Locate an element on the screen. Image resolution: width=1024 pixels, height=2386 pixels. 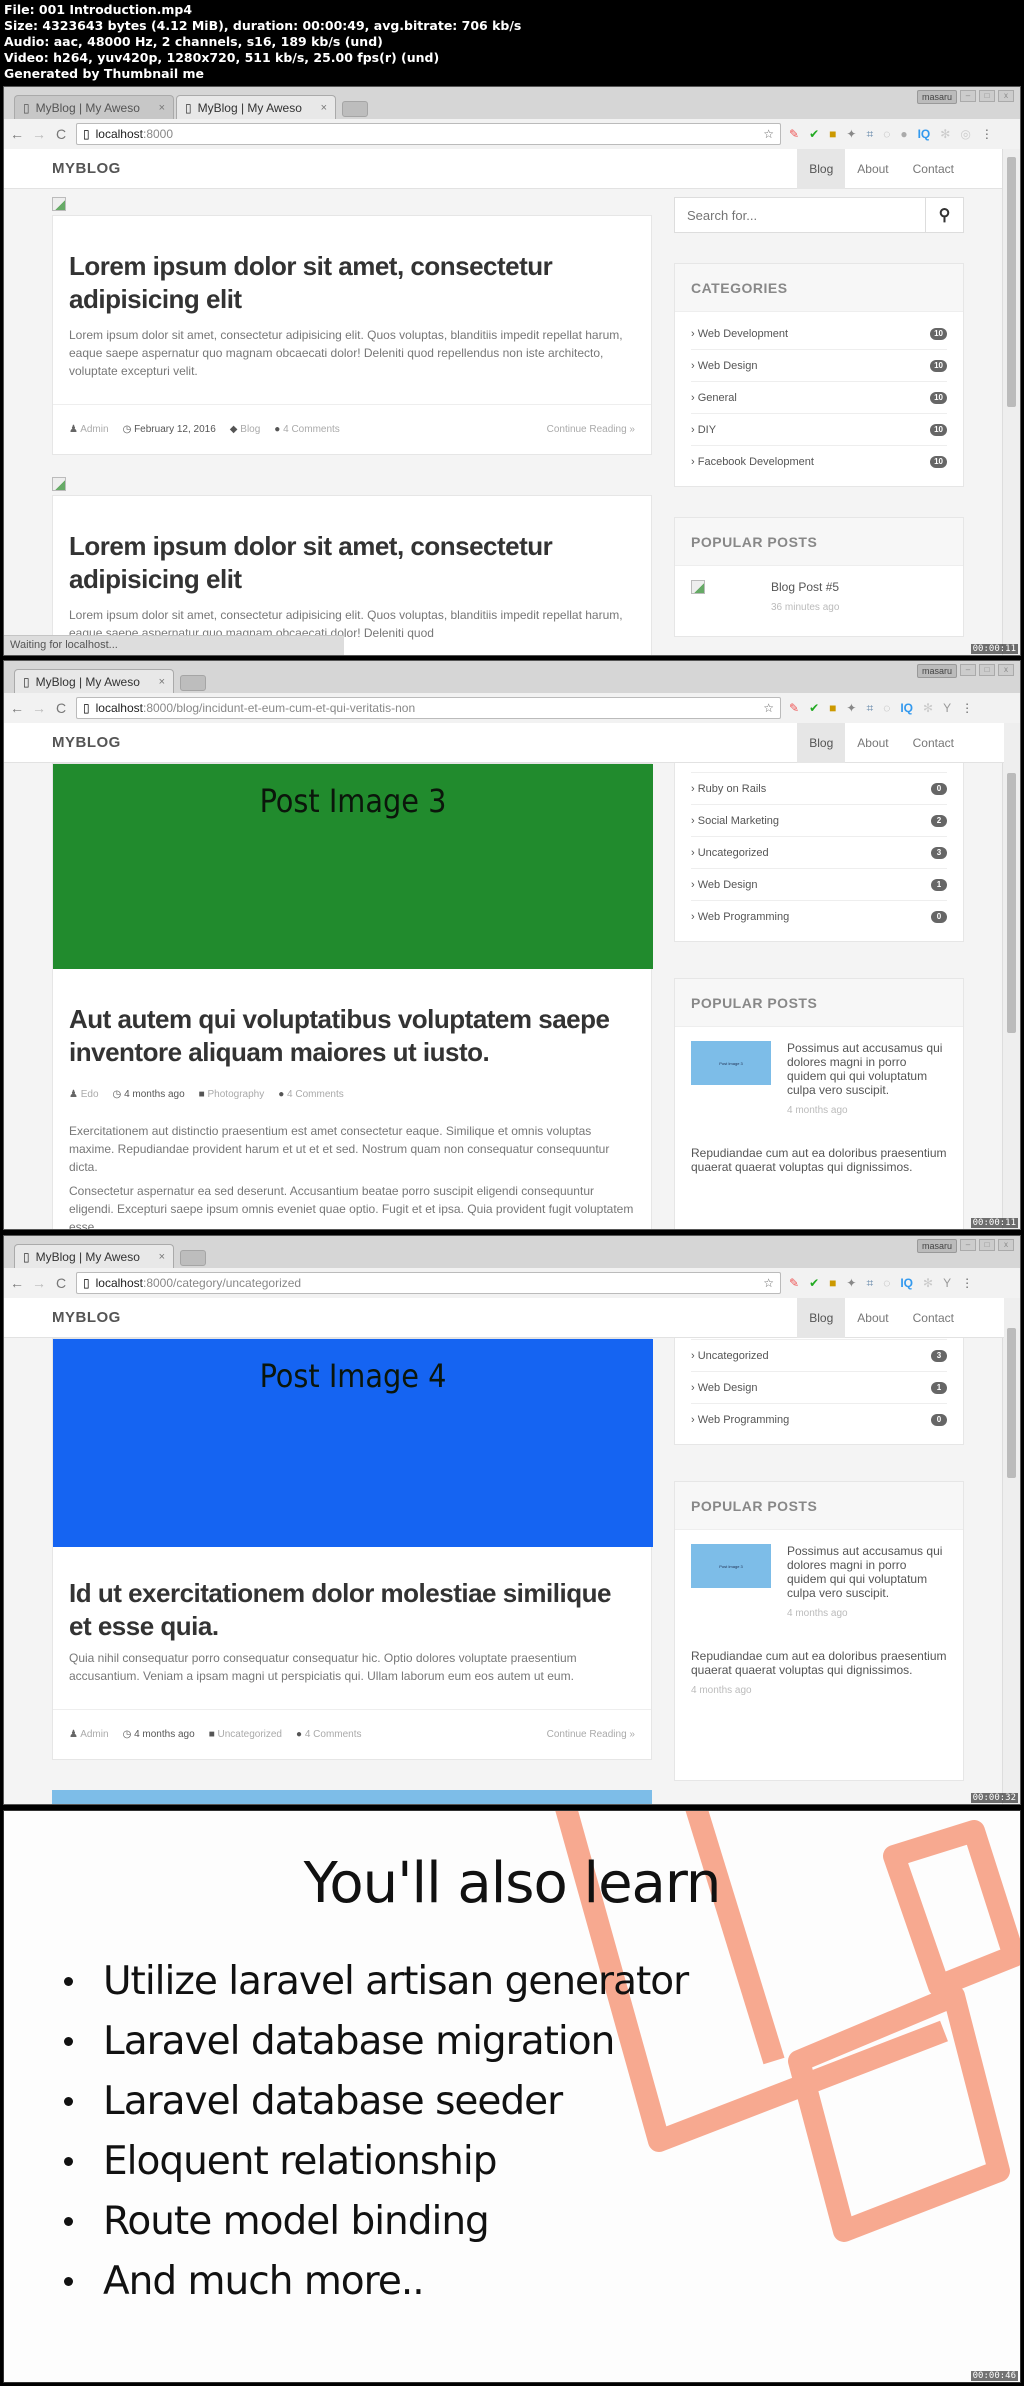
close-window-button: x is located at coordinates (1006, 1245).